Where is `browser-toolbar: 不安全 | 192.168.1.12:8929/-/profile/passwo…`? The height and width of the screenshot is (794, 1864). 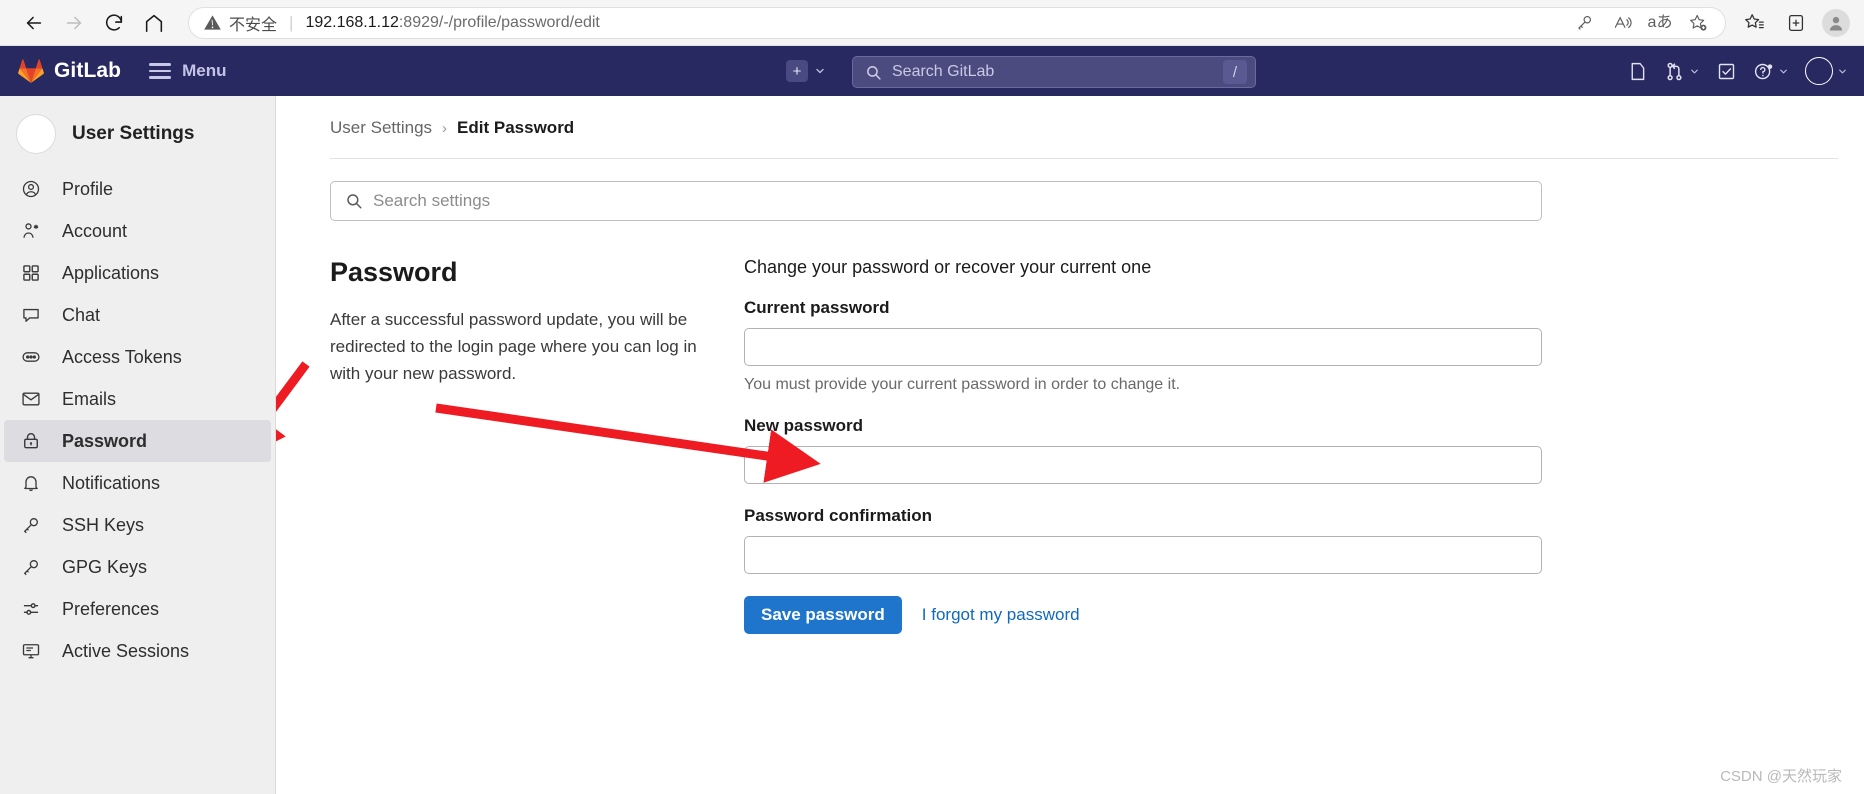
browser-toolbar: 不安全 | 192.168.1.12:8929/-/profile/passwo… is located at coordinates (932, 23).